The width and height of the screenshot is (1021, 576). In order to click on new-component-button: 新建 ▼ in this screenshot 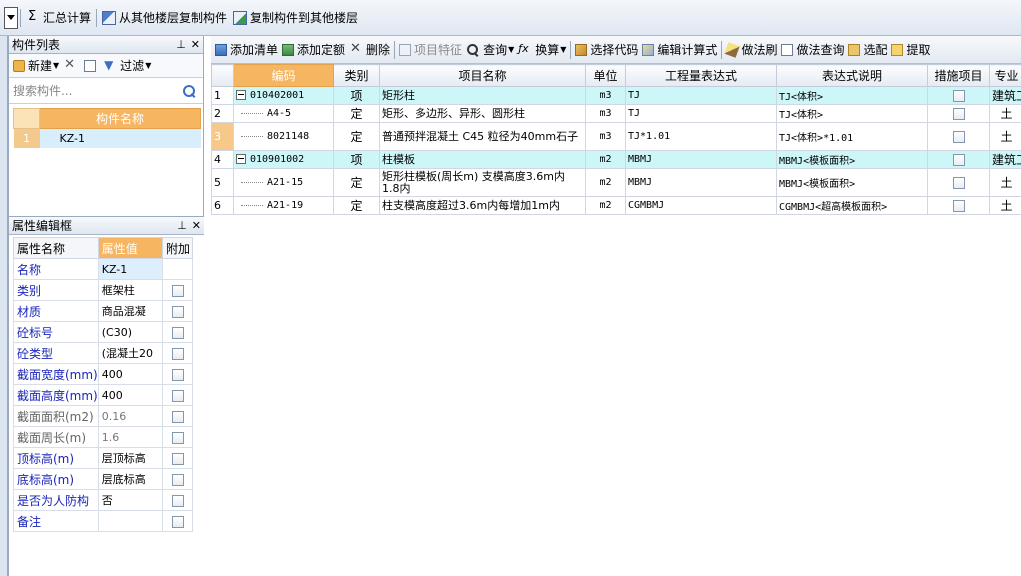, I will do `click(36, 65)`.